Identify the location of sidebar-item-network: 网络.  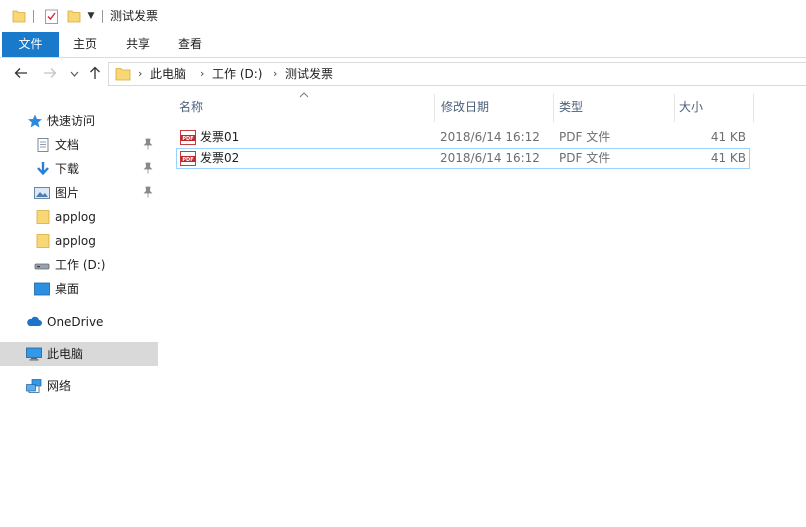
(79, 386).